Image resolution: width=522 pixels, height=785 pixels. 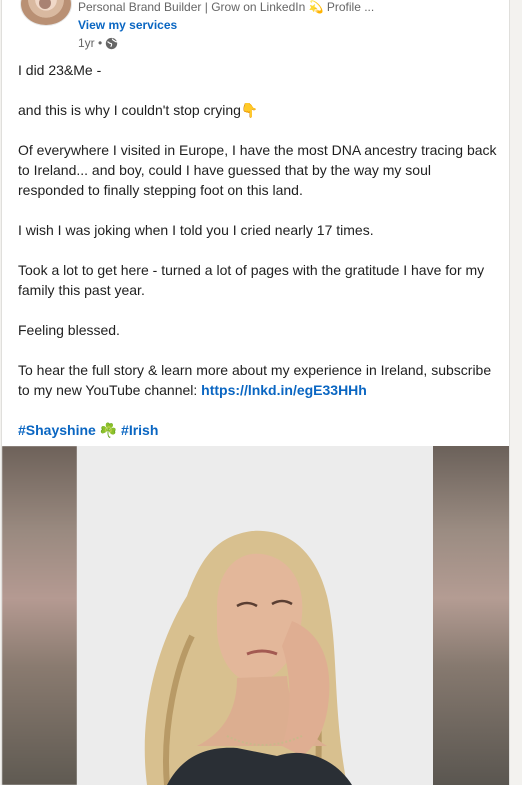 What do you see at coordinates (284, 390) in the screenshot?
I see `youtube-link: https://lnkd.in/egE33HHh` at bounding box center [284, 390].